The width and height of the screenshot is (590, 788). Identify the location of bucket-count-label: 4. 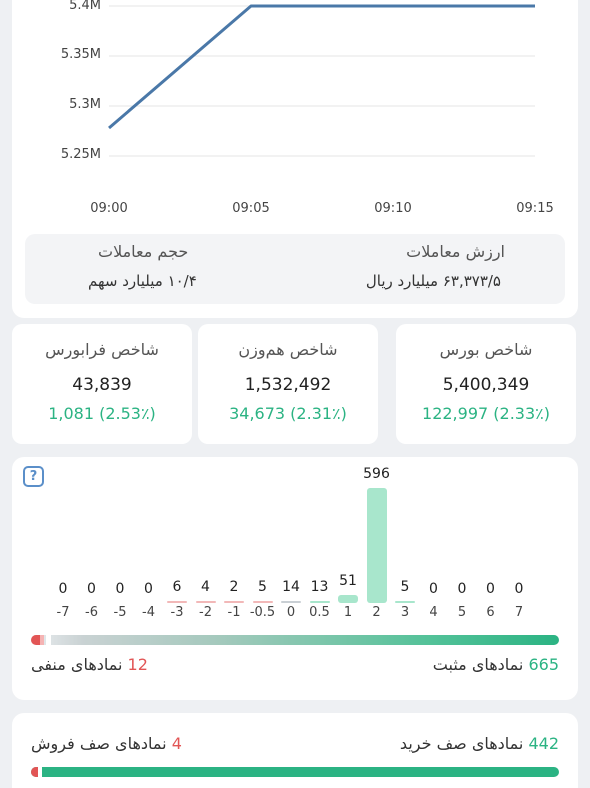
(205, 587).